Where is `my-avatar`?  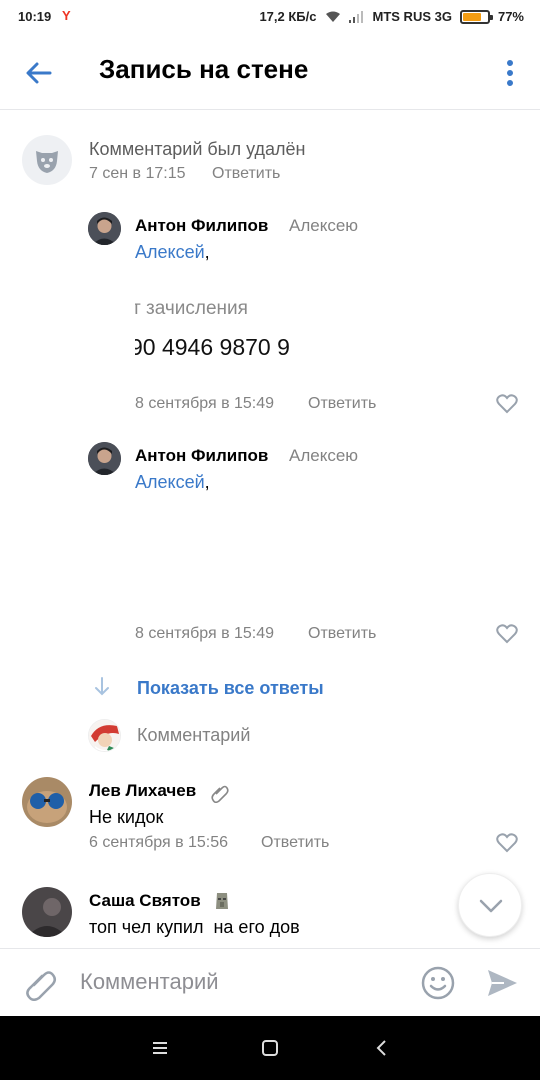
my-avatar is located at coordinates (104, 735).